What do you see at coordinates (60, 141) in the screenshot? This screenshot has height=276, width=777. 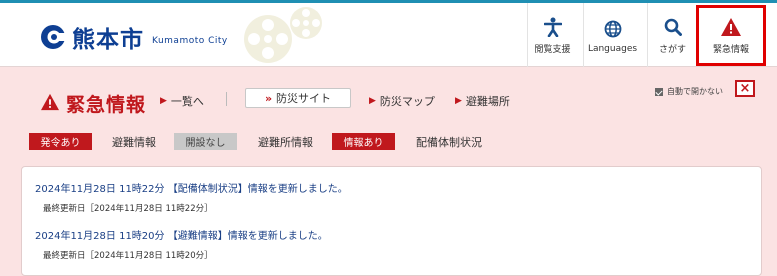 I see `status-badge: 発令あり` at bounding box center [60, 141].